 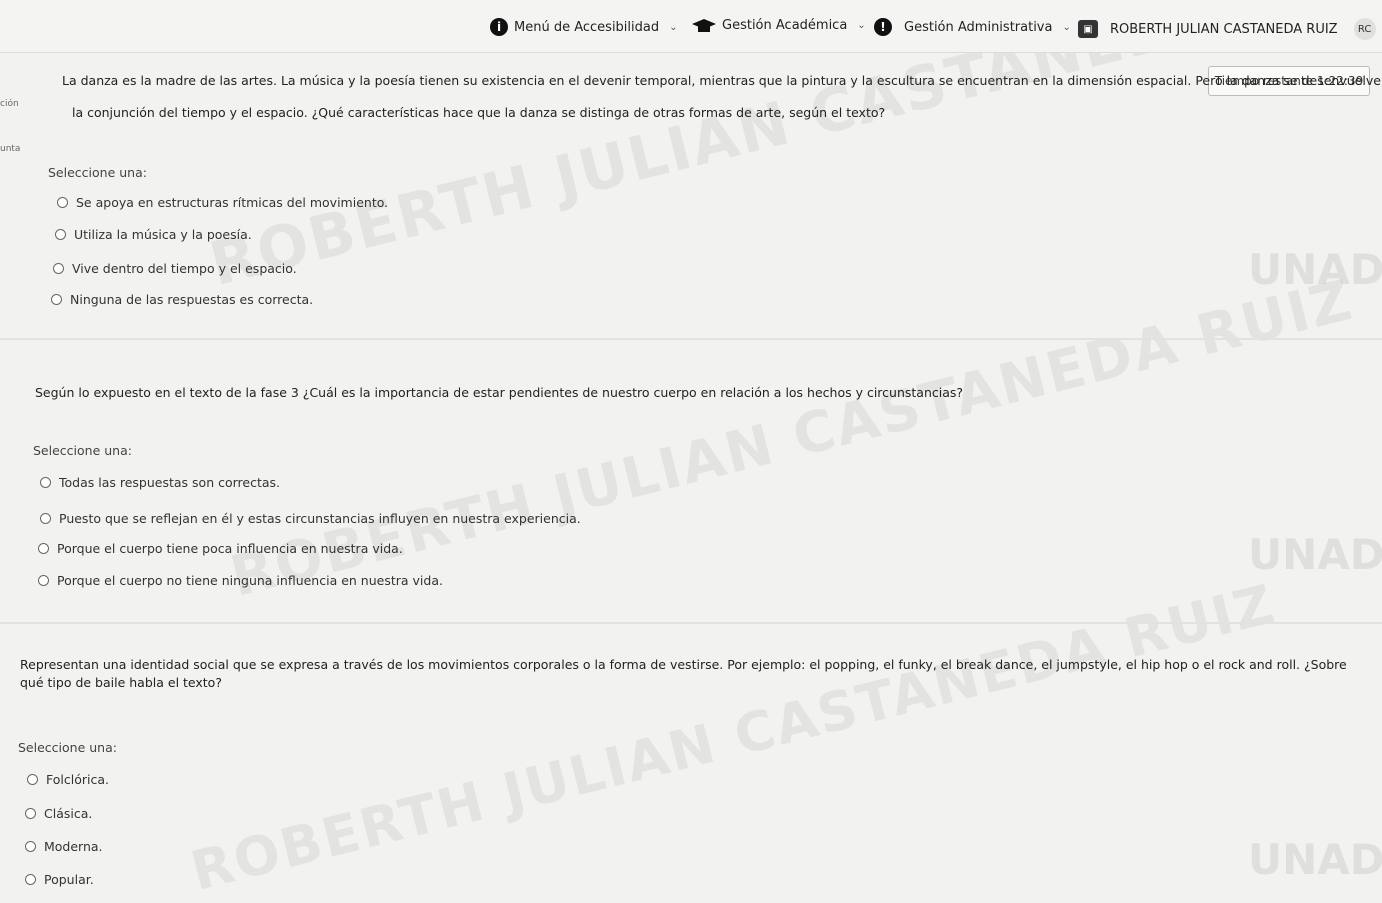 I want to click on question-nav-fragment: ción, so click(x=9, y=104).